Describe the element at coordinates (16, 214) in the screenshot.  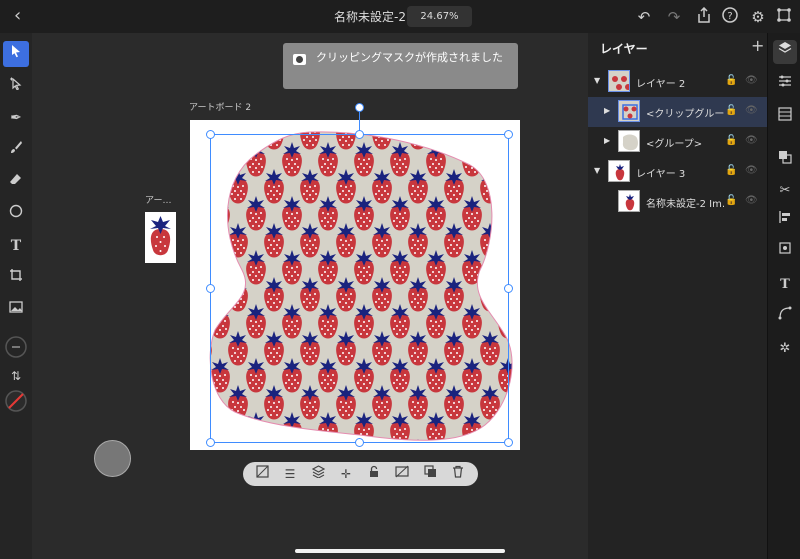
I see `shape-tool-icon` at that location.